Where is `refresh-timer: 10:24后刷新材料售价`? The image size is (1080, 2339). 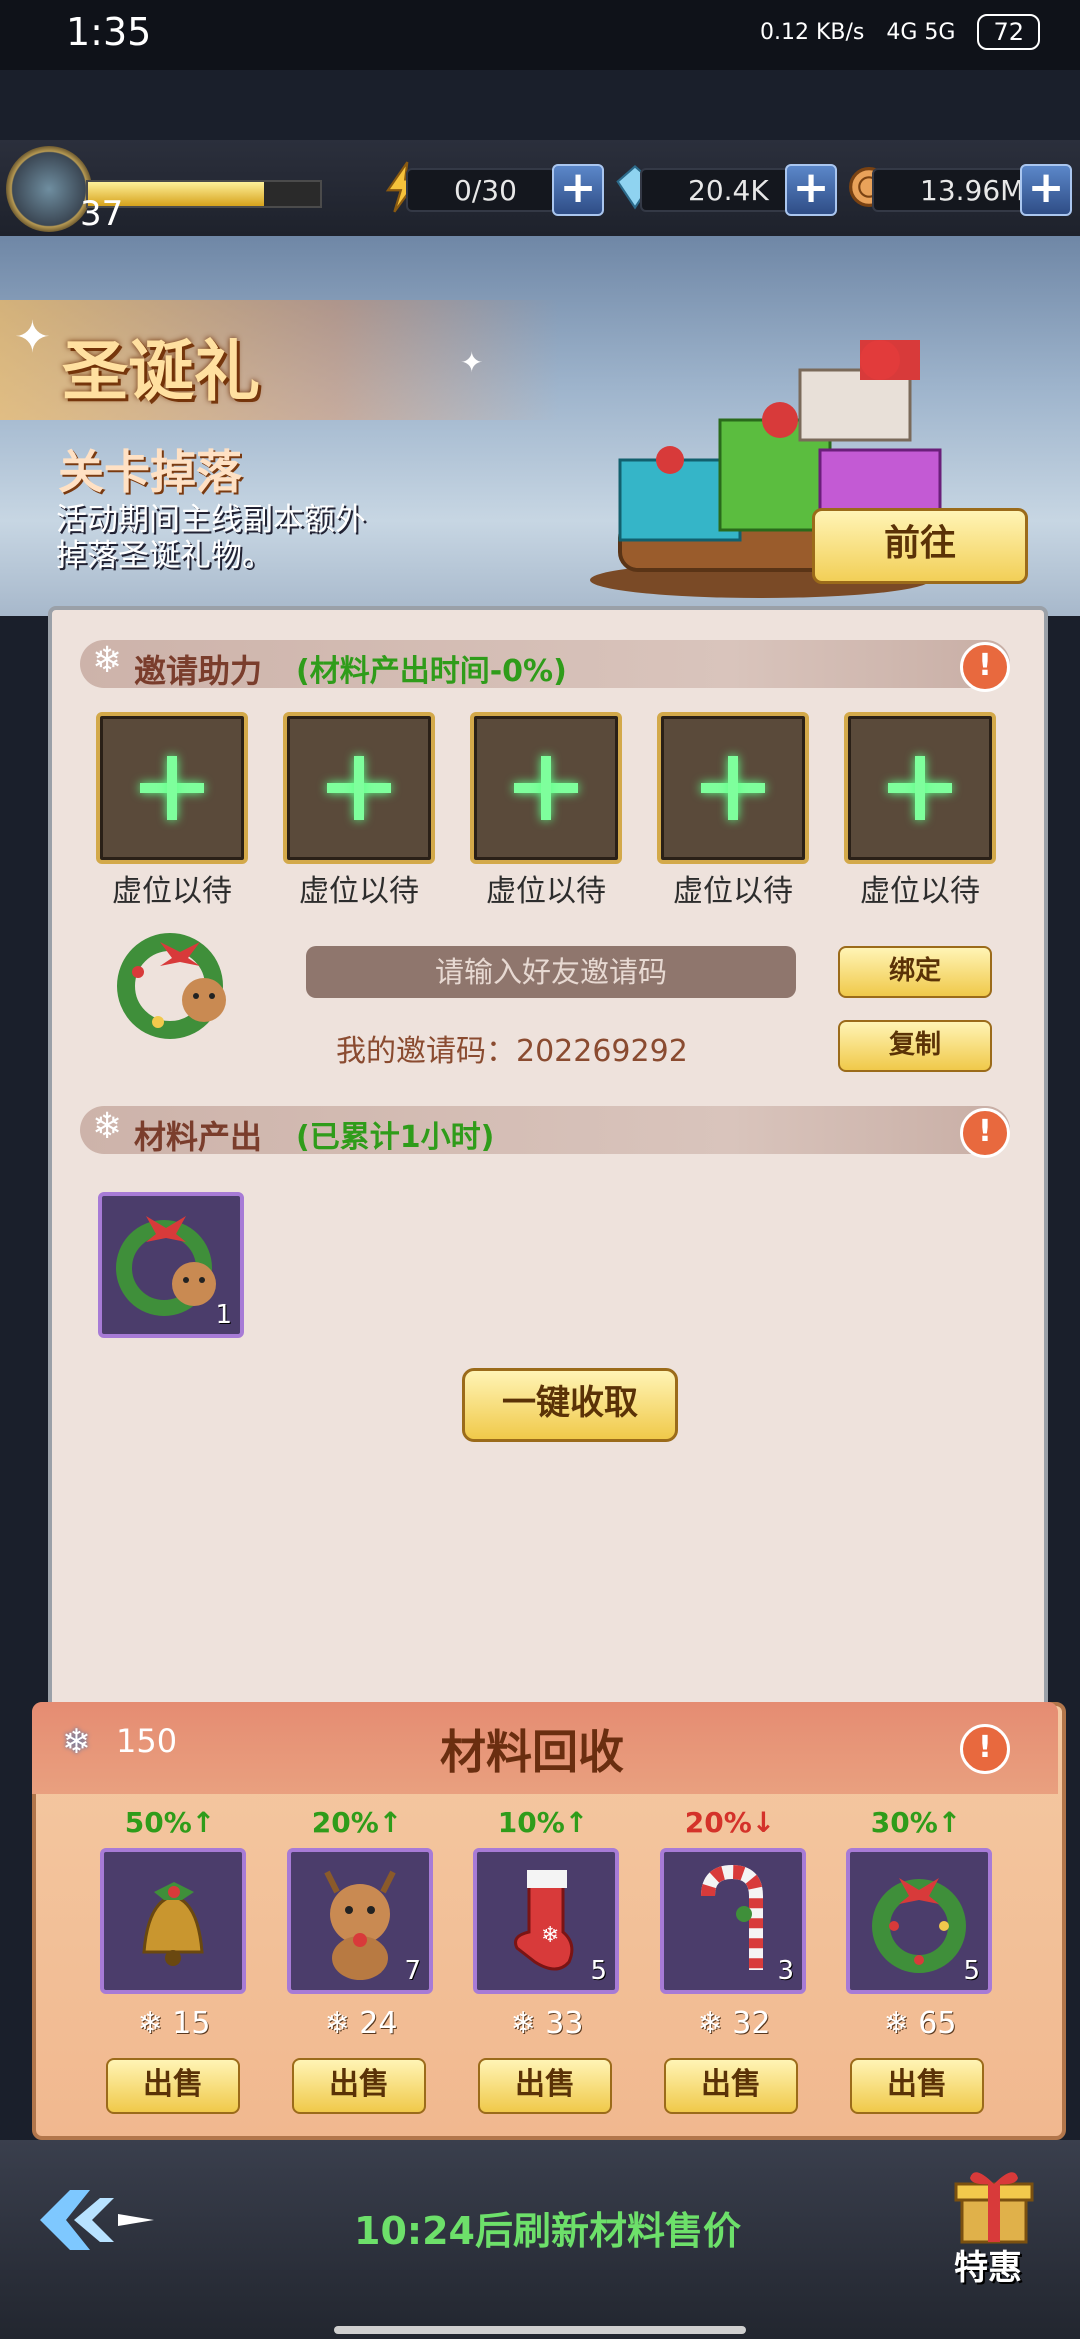
refresh-timer: 10:24后刷新材料售价 is located at coordinates (547, 2231).